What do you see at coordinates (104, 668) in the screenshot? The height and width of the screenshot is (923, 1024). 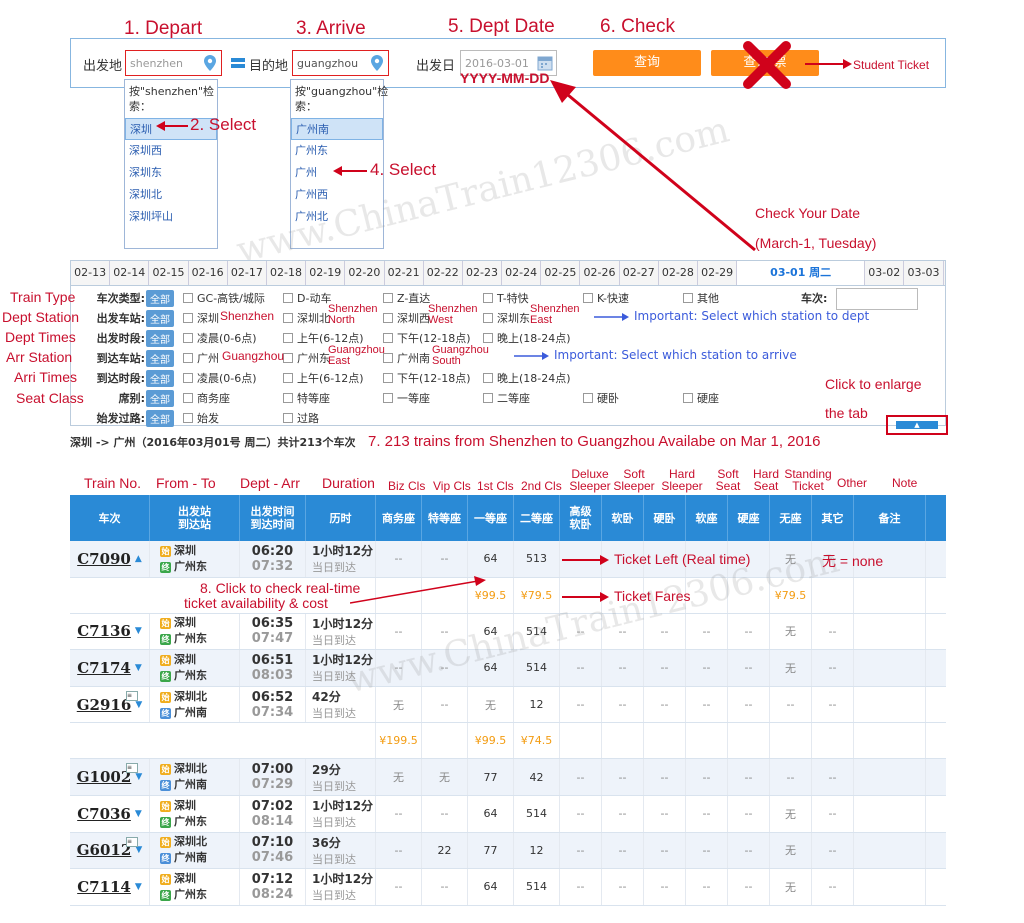 I see `train-number-link: C7174` at bounding box center [104, 668].